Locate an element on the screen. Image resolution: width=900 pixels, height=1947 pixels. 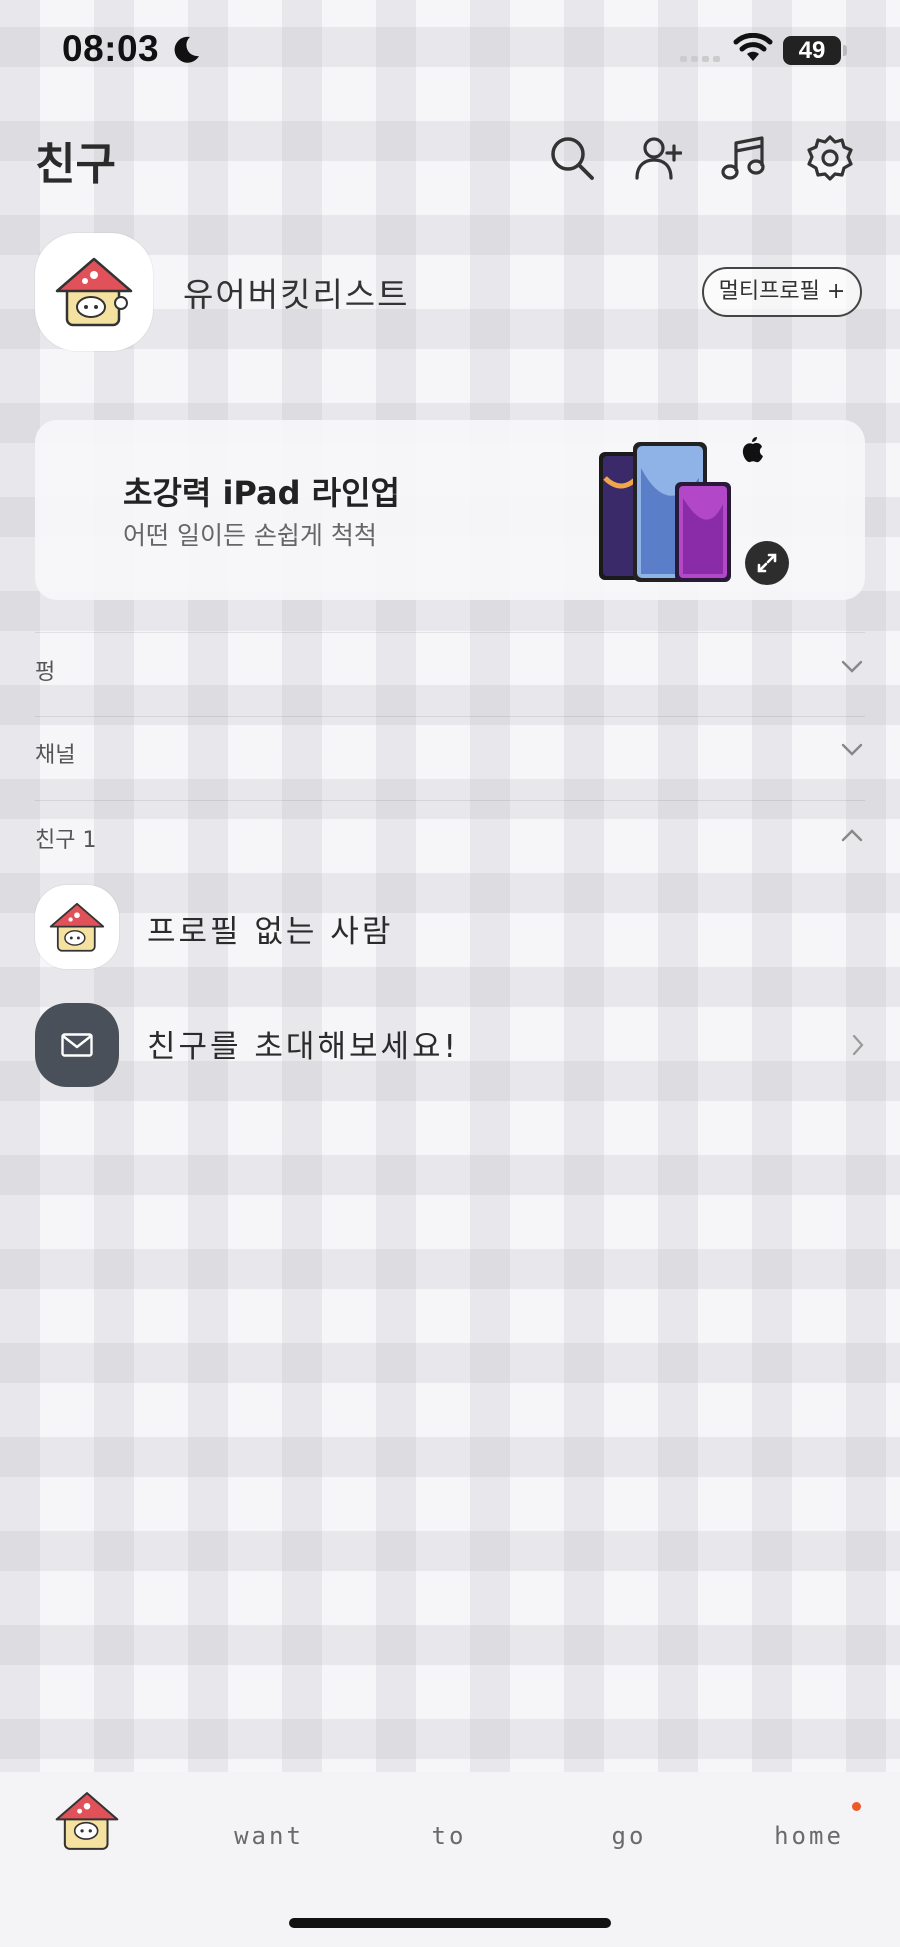
ad-title: 초강력 iPad 라인업 is located at coordinates (261, 493).